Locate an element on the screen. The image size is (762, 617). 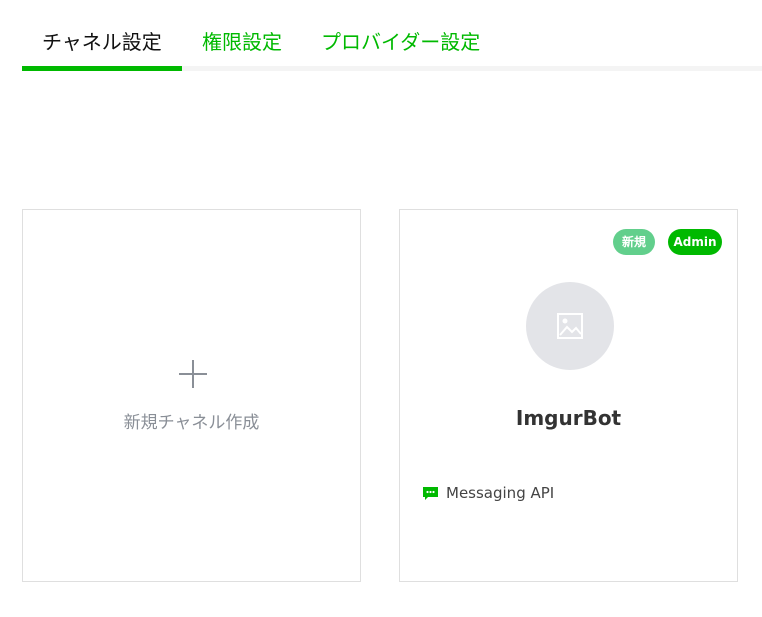
chat-bubble-icon is located at coordinates (430, 493).